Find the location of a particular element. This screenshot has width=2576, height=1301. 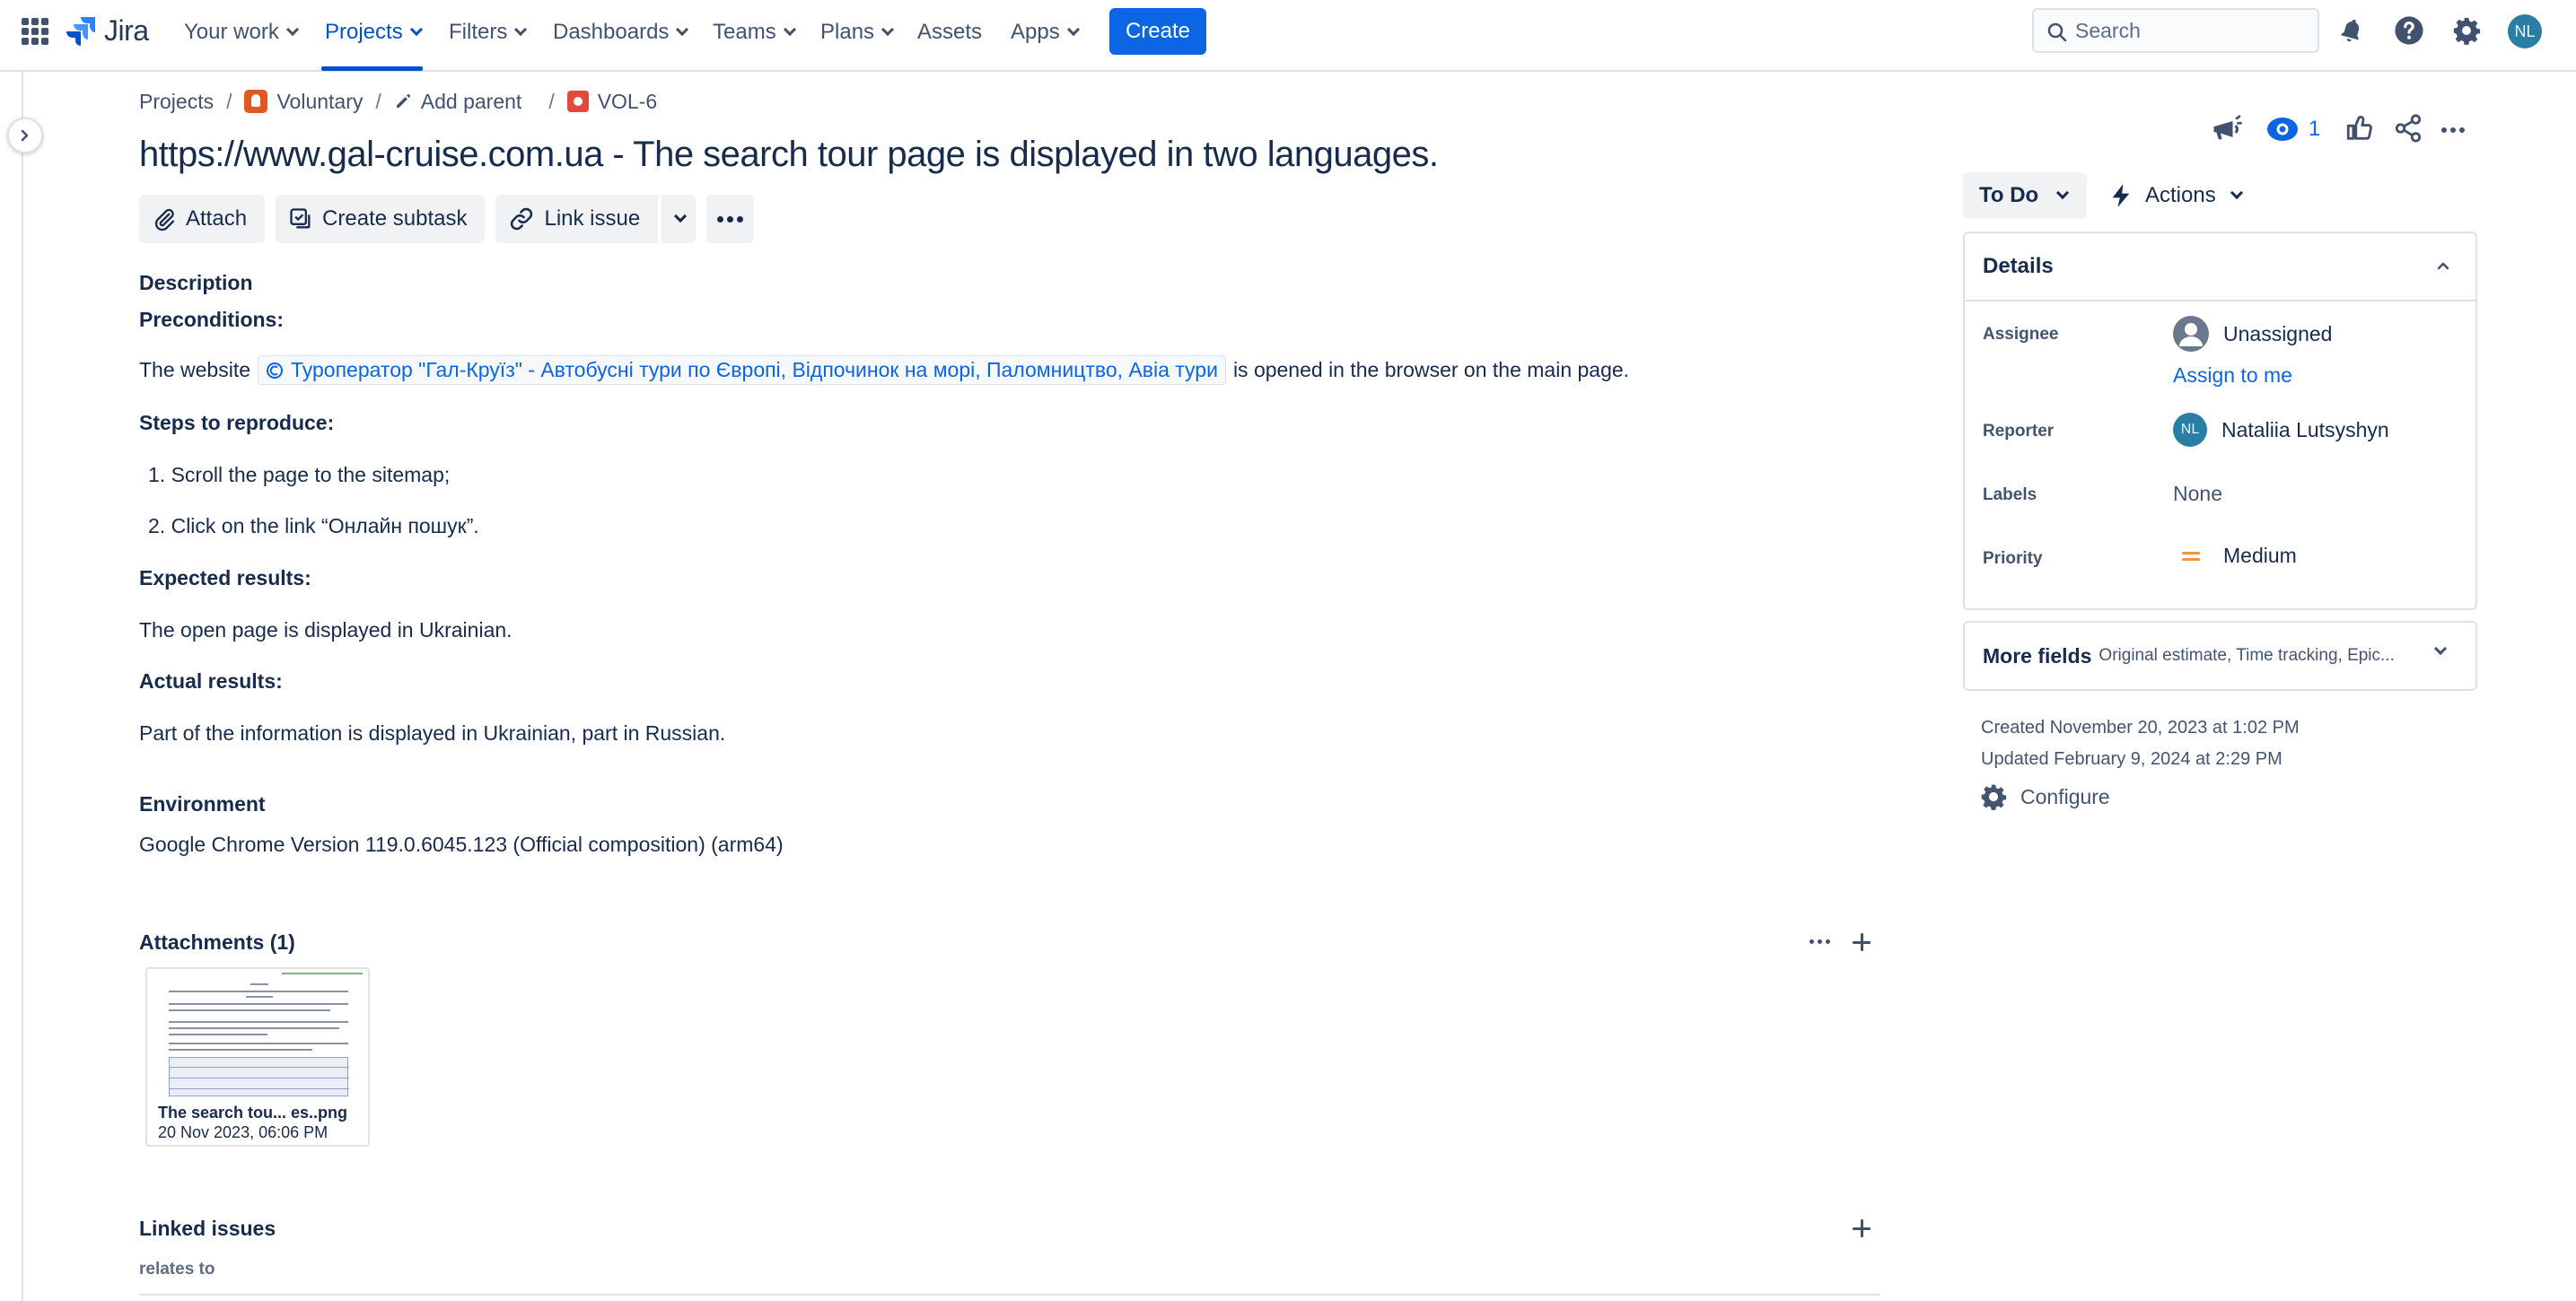

settings-gear-icon is located at coordinates (2466, 30).